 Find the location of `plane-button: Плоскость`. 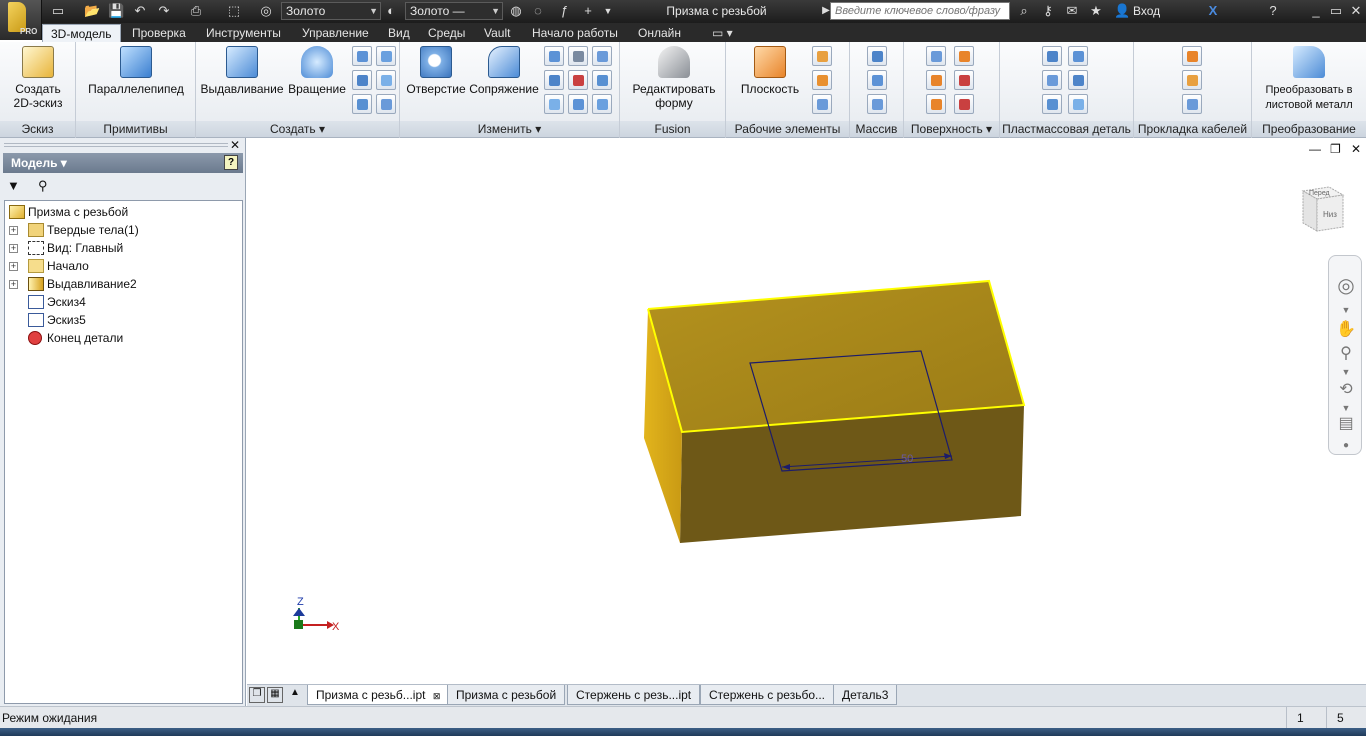

plane-button: Плоскость is located at coordinates (770, 71).